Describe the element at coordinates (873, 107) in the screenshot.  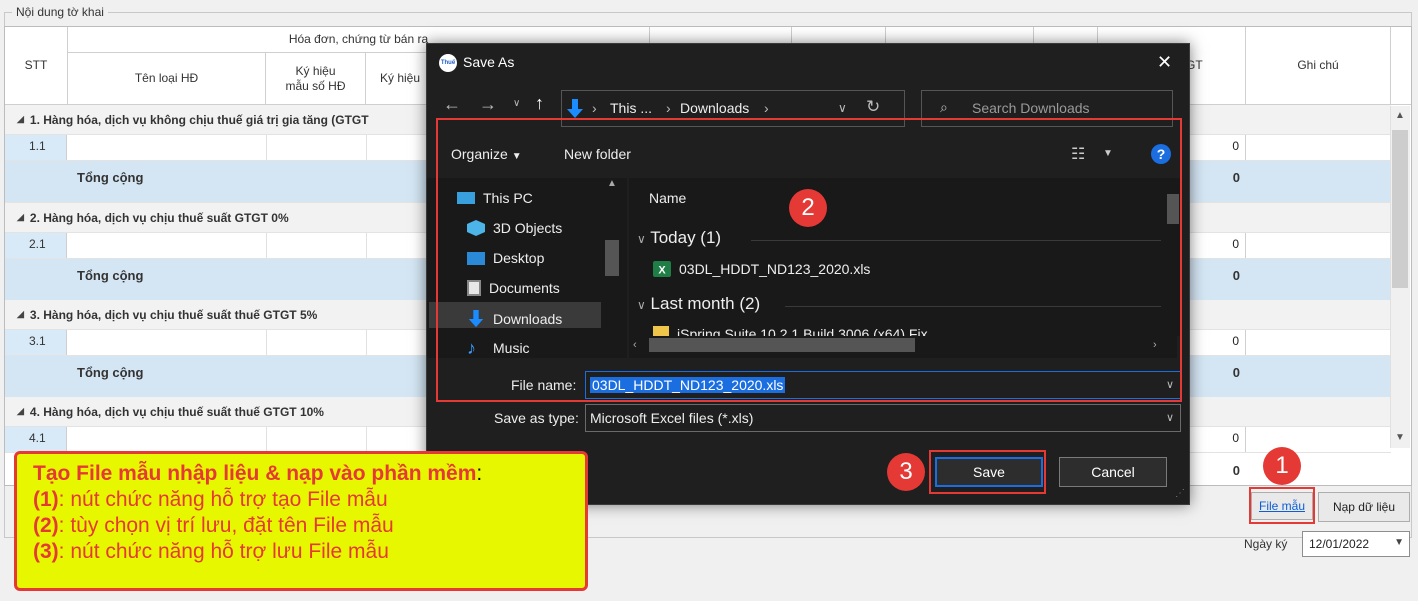
I see `refresh-icon: ↻` at that location.